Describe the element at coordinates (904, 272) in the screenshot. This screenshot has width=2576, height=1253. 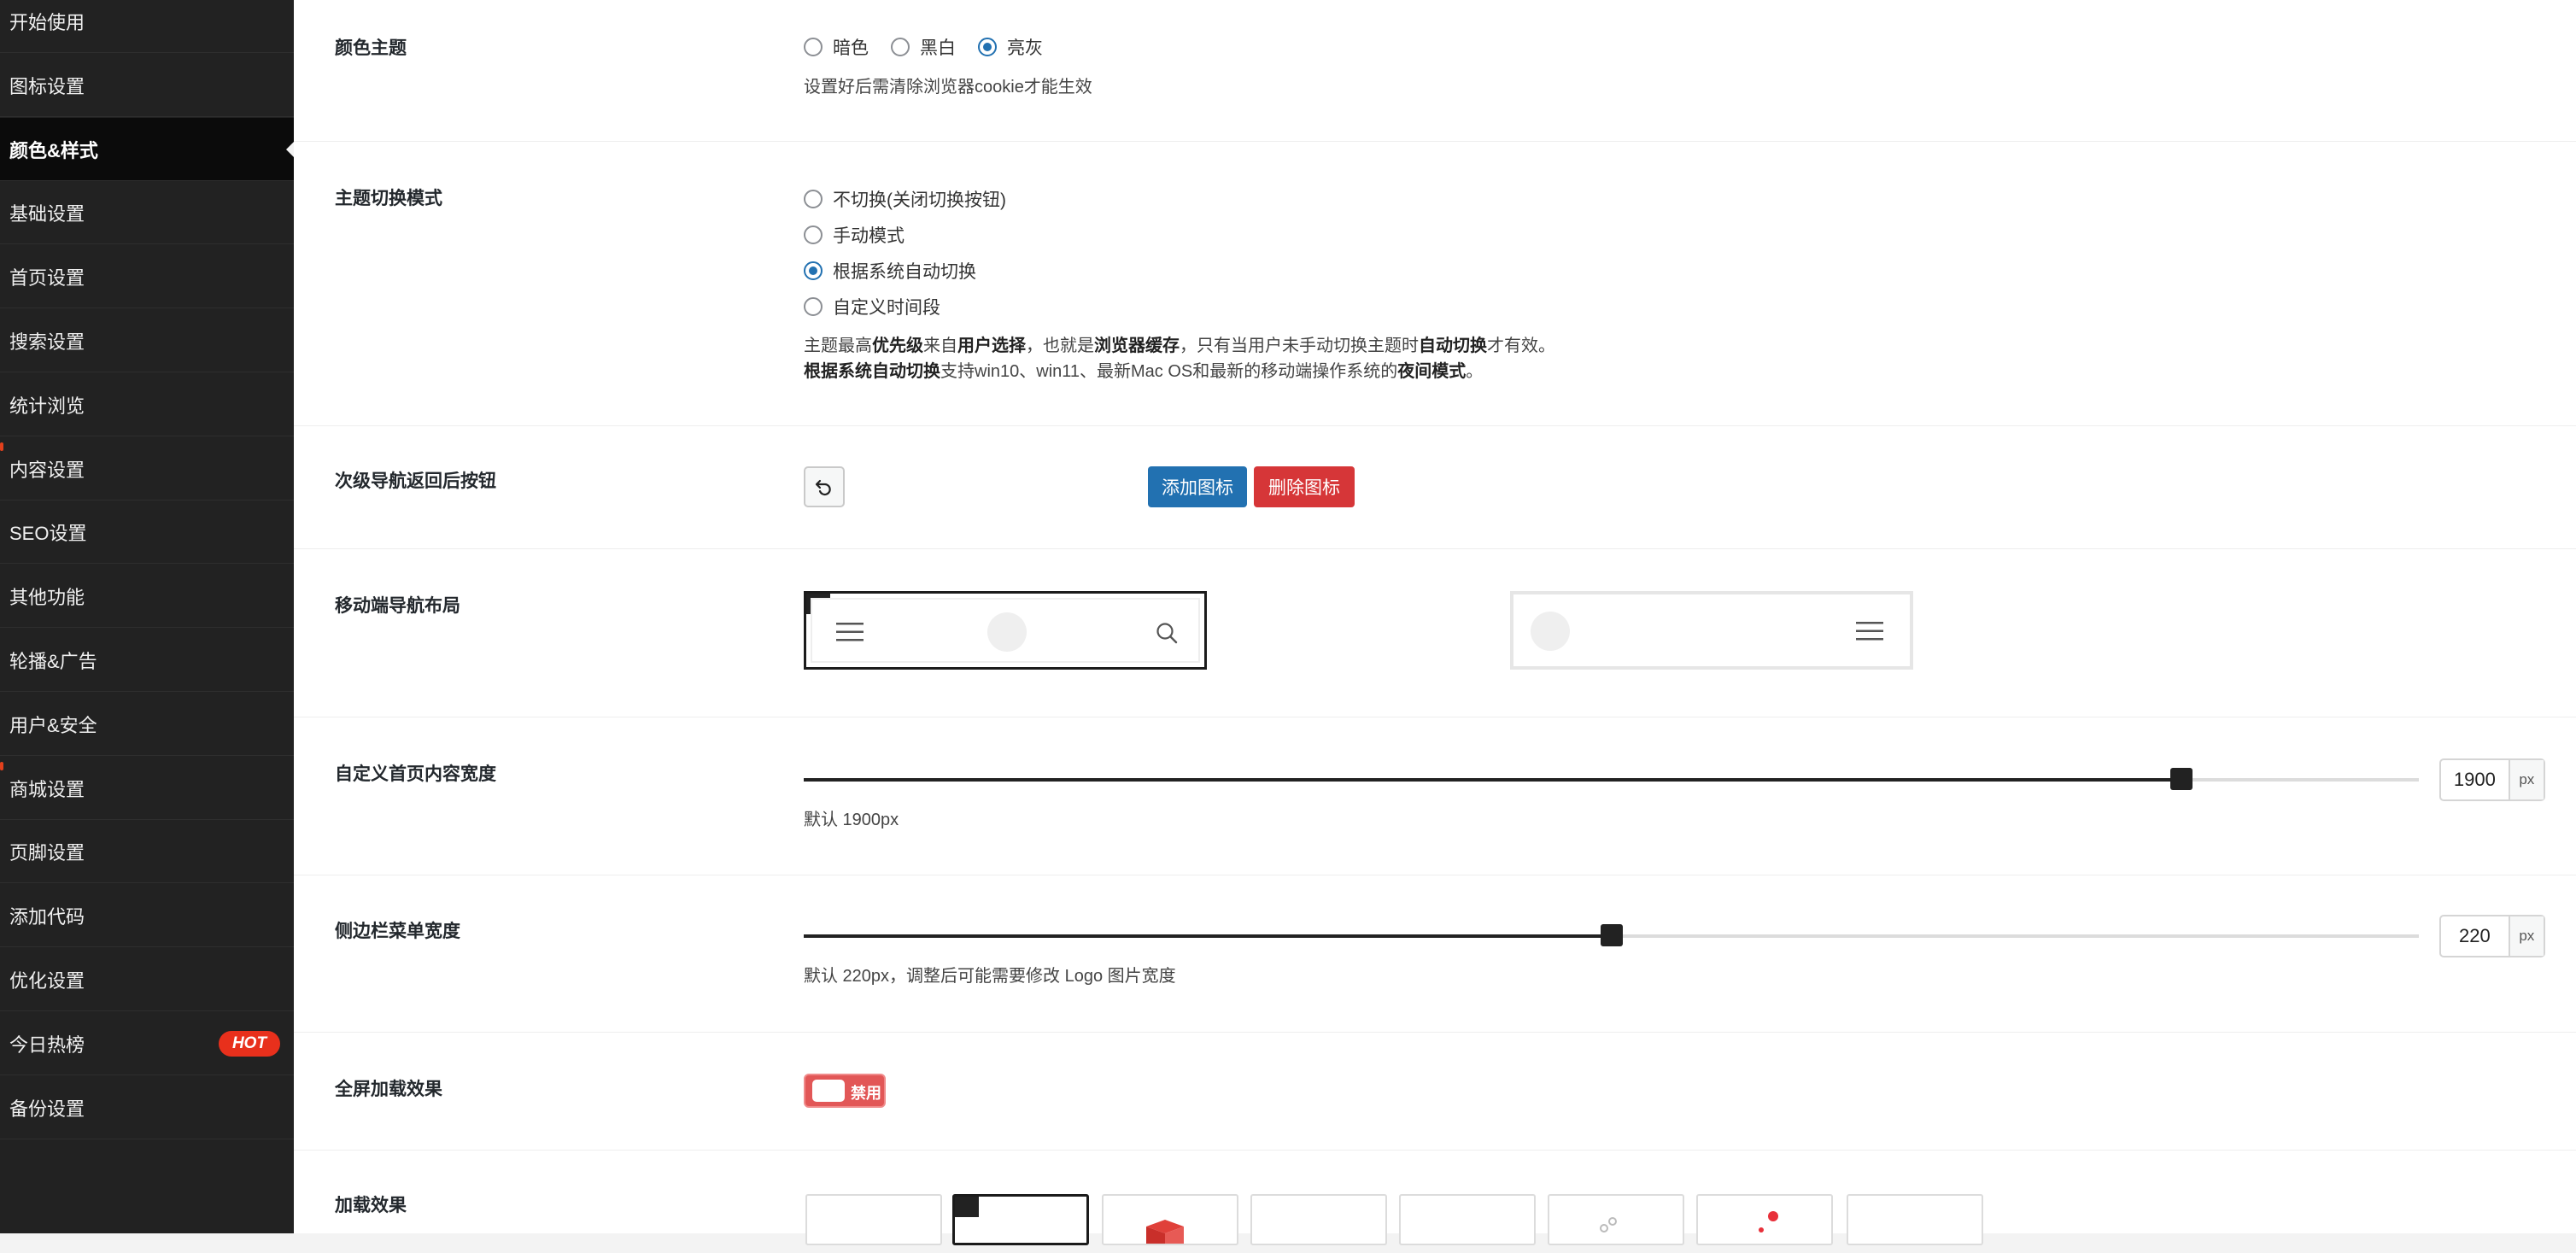
I see `radio-label: 根据系统自动切换` at that location.